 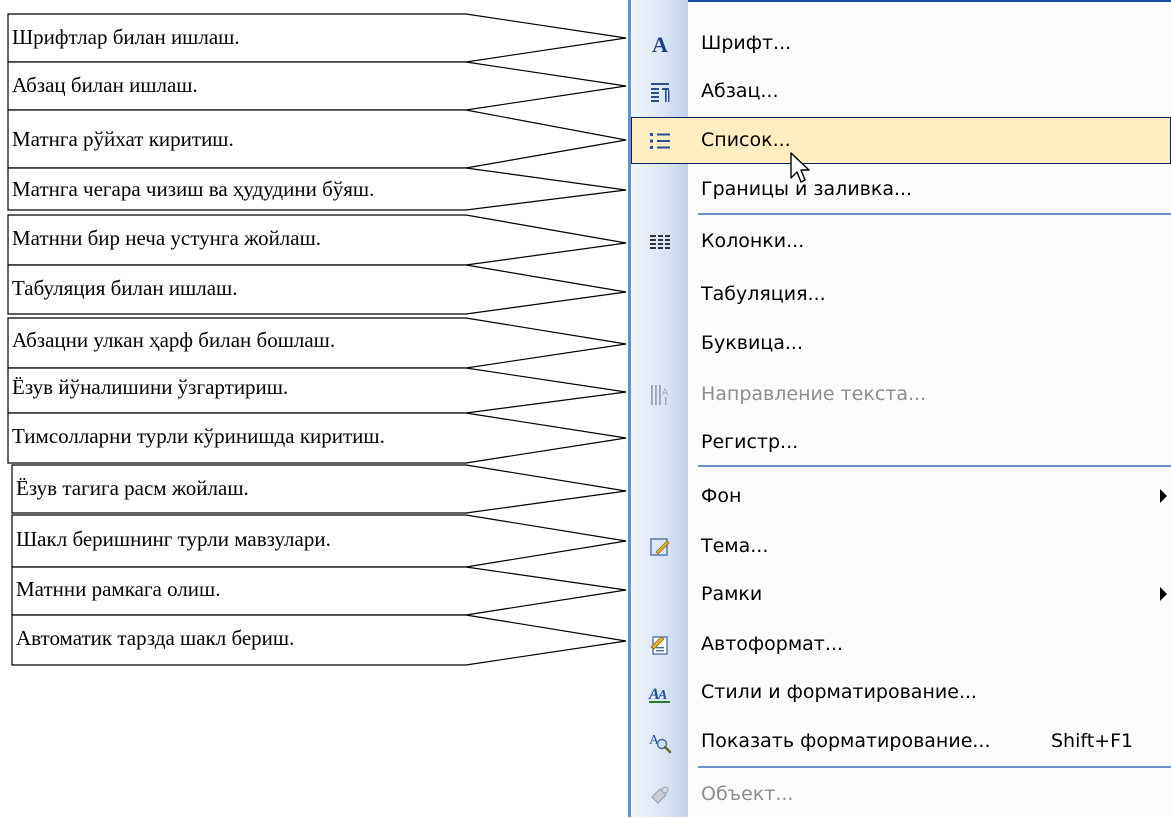 I want to click on callout-text: Матнни рамкага олиш., so click(x=118, y=589).